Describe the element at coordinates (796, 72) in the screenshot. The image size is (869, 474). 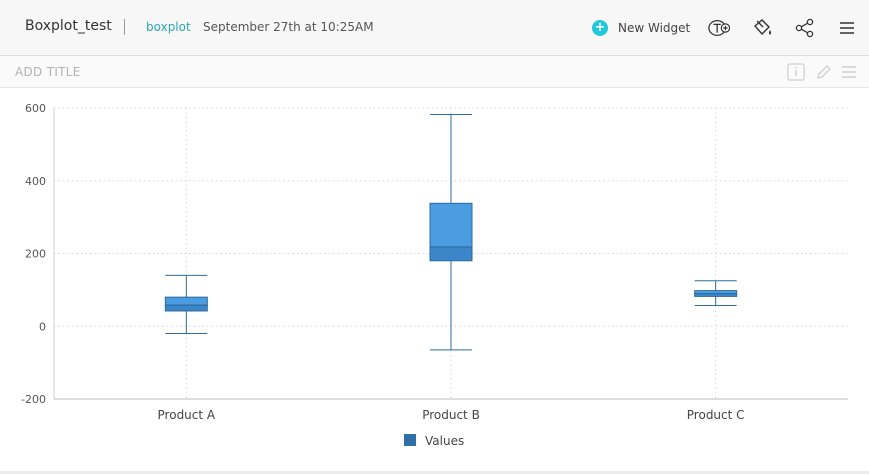
I see `info-icon` at that location.